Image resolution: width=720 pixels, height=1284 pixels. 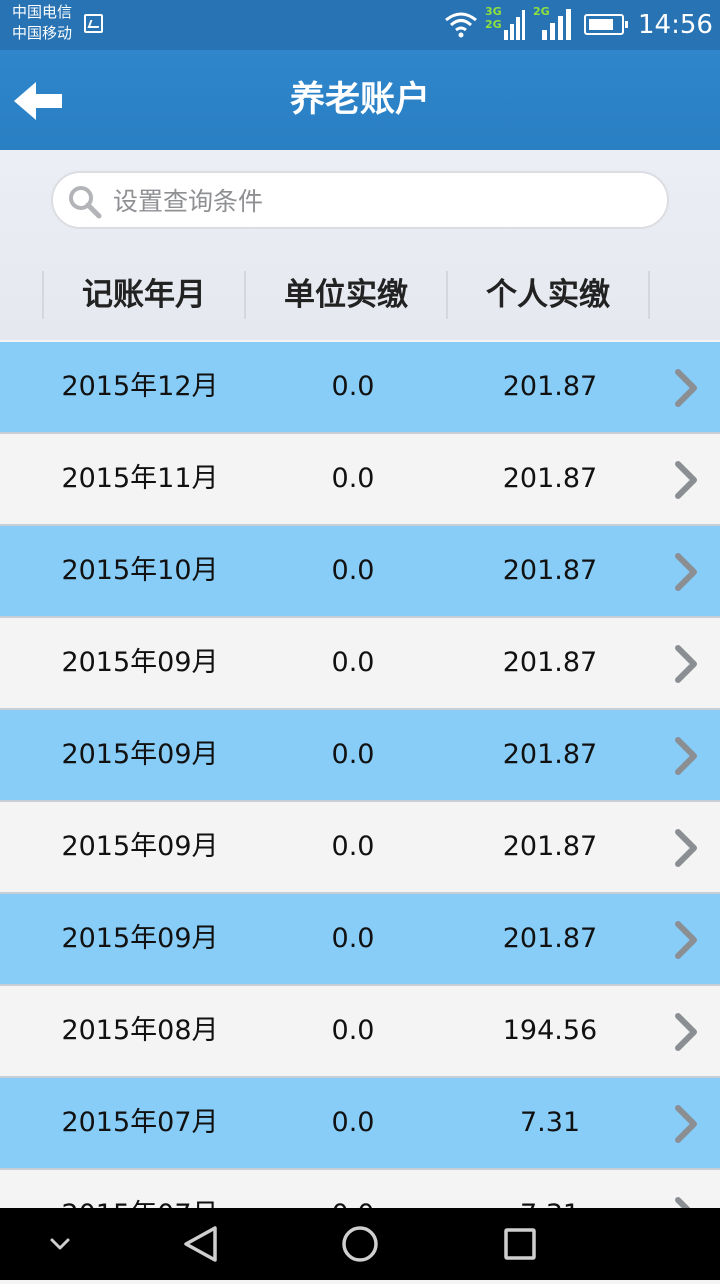 I want to click on page-title: 养老账户, so click(x=359, y=100).